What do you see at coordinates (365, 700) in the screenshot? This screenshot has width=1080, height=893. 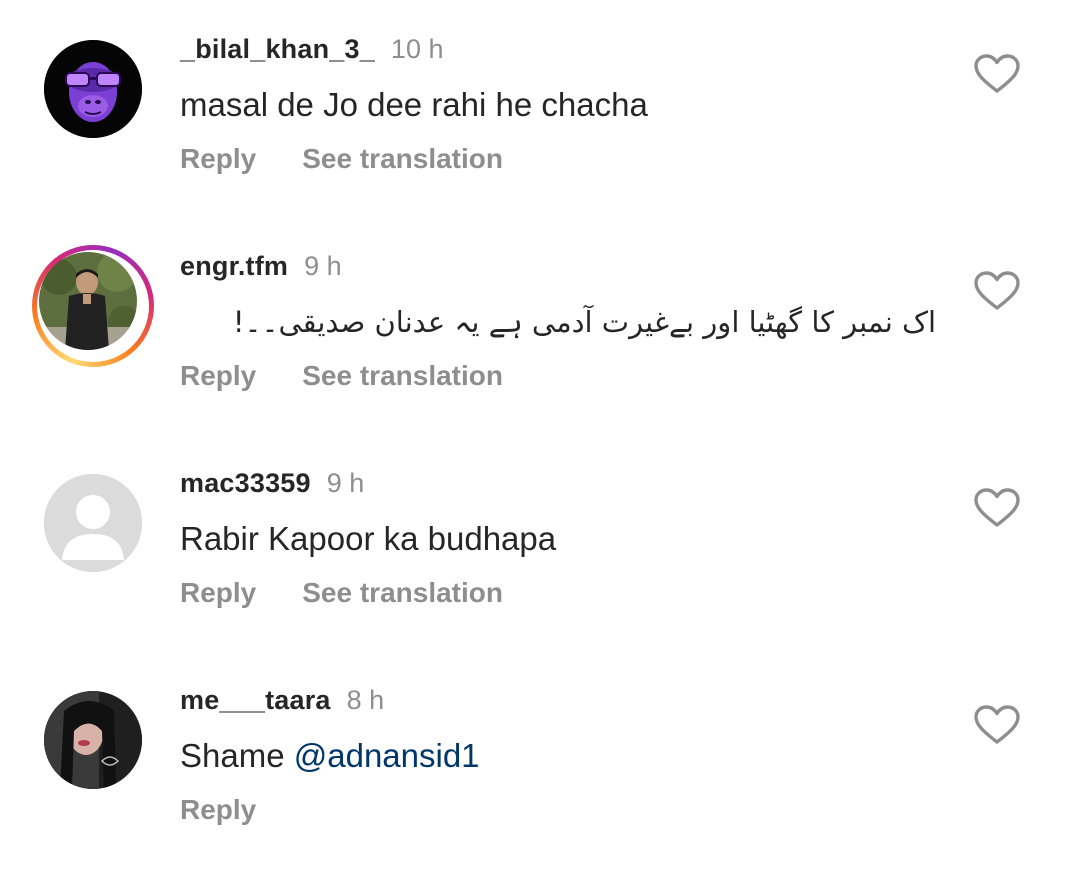 I see `comment-timestamp: 8 h` at bounding box center [365, 700].